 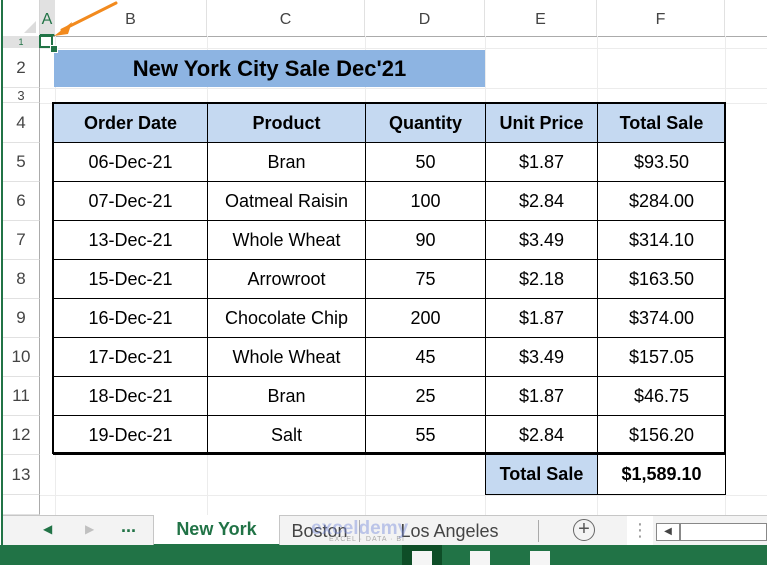 I want to click on row-header-4: 4, so click(x=21, y=123).